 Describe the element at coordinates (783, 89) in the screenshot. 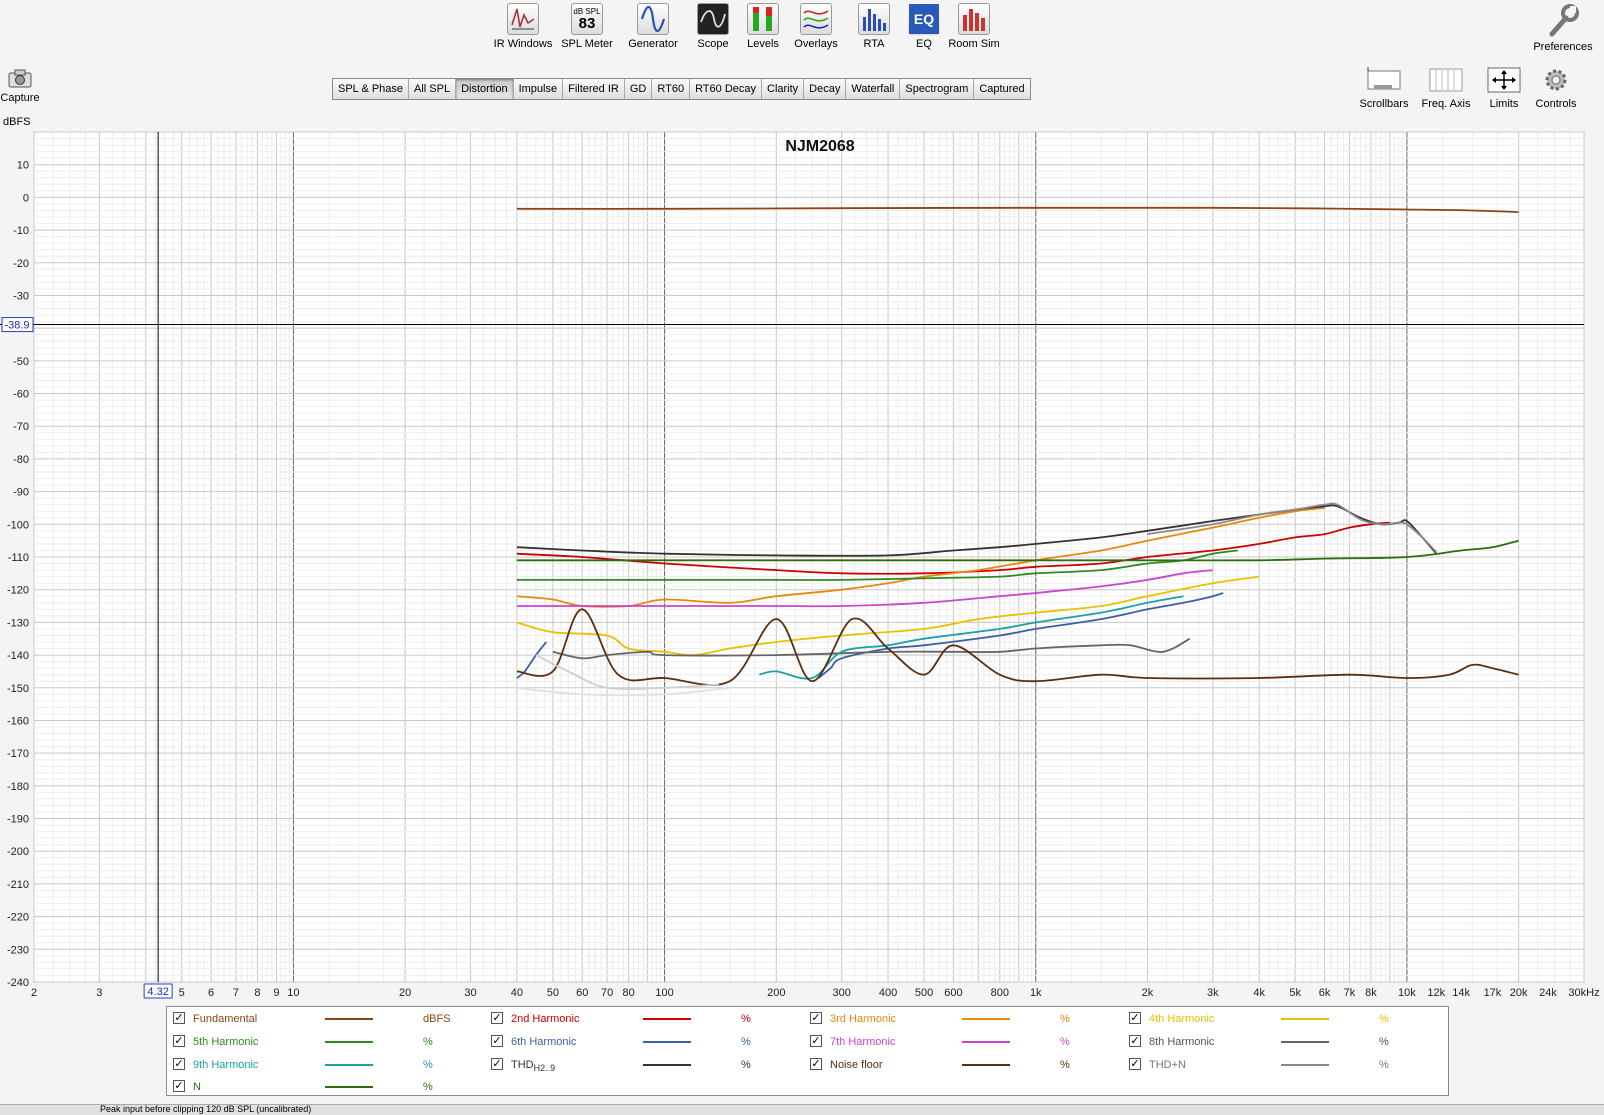

I see `tab-clarity: Clarity` at that location.